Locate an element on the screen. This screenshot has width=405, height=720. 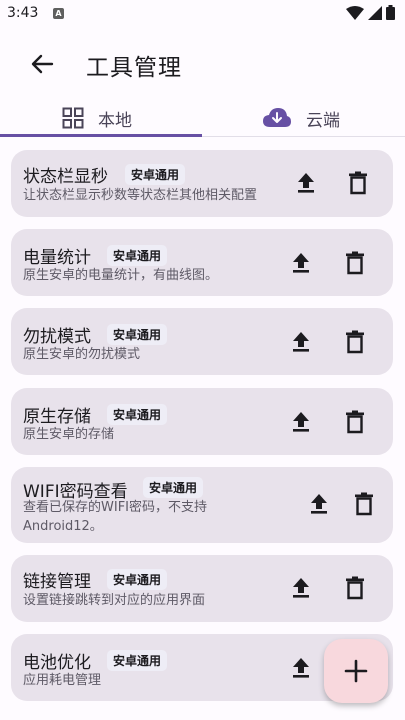
status-icons is located at coordinates (370, 12).